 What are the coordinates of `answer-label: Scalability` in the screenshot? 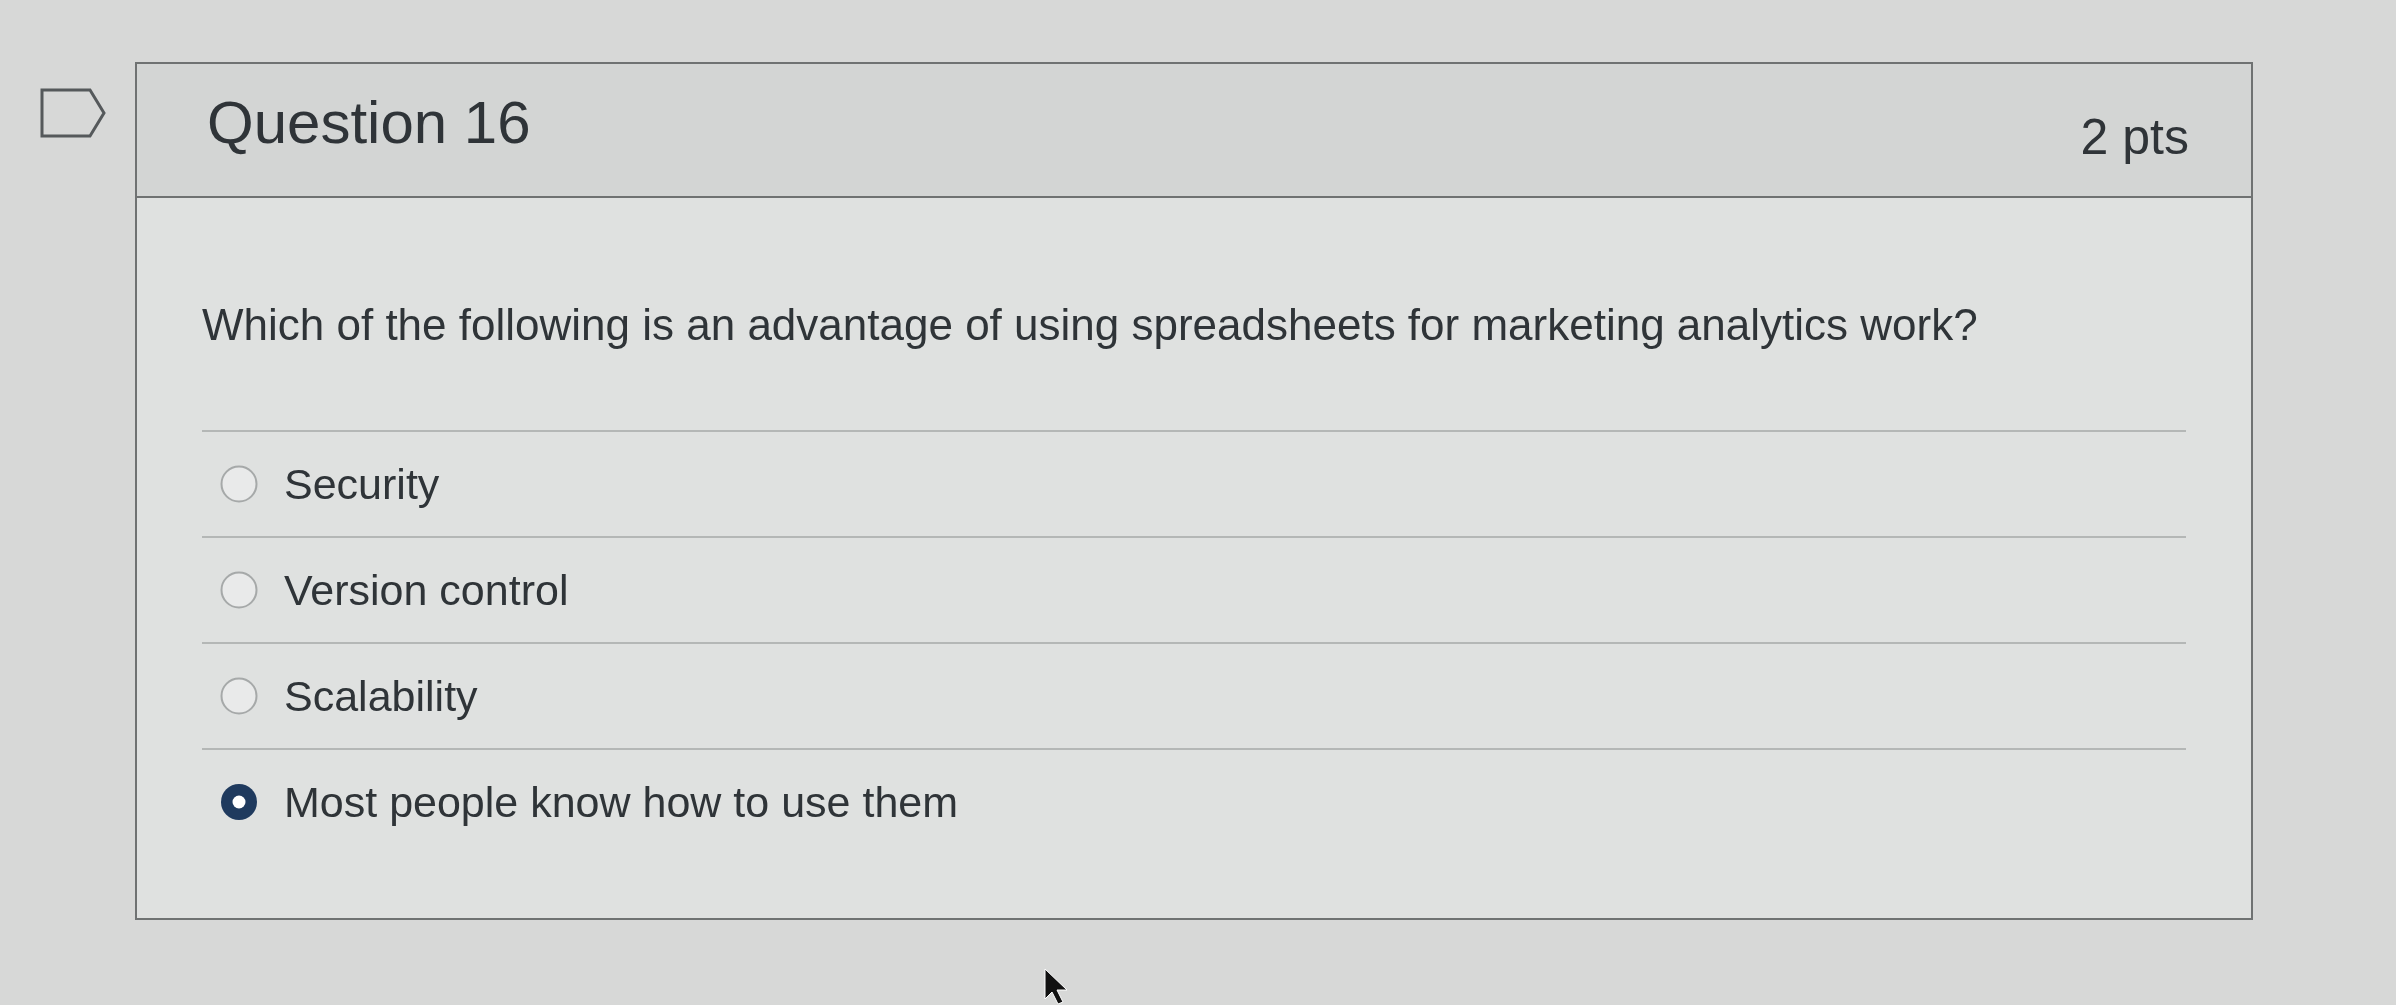 It's located at (381, 696).